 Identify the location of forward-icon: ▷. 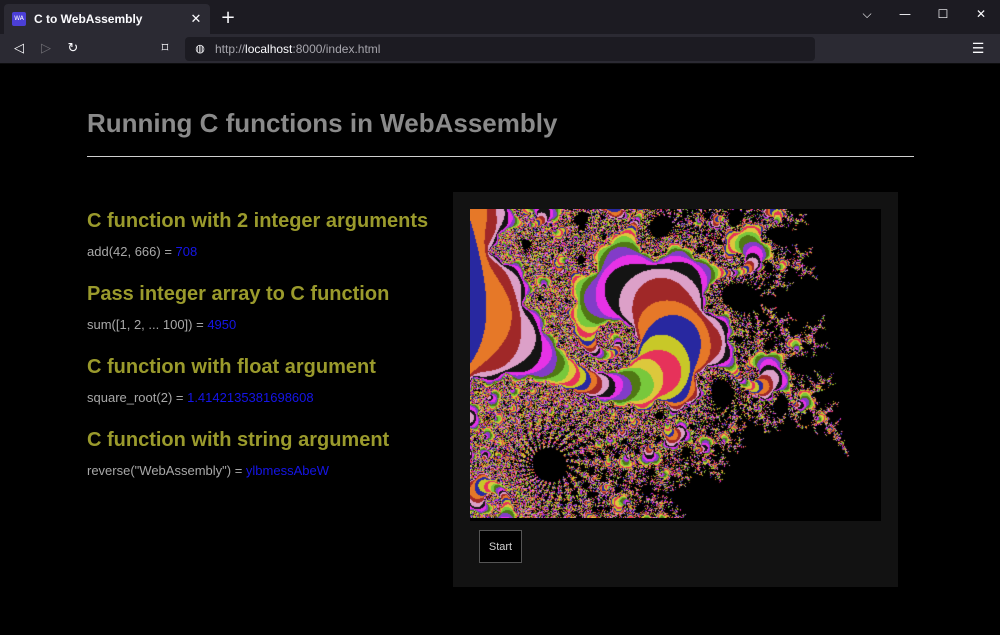
(46, 49).